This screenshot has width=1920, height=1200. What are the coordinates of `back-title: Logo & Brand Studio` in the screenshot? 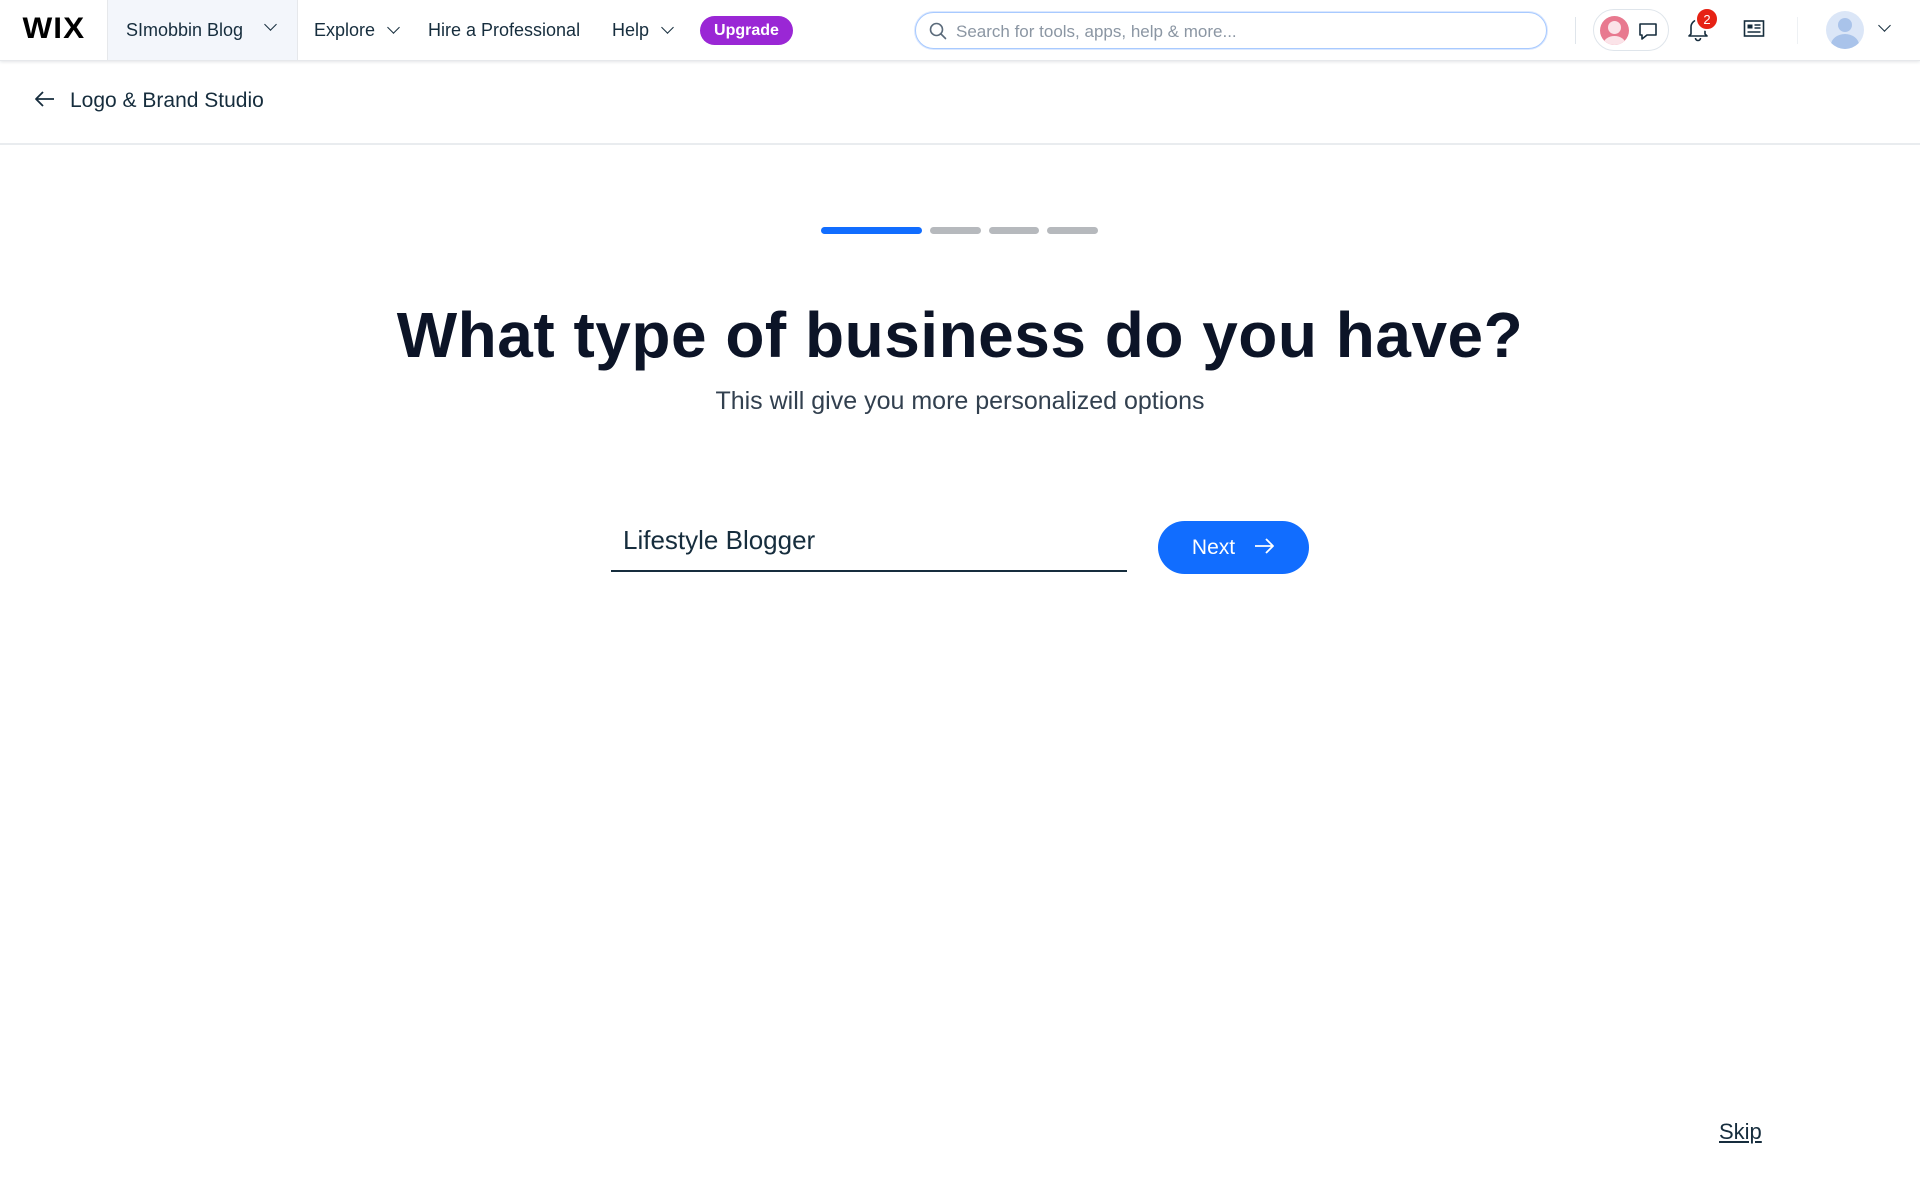 It's located at (167, 100).